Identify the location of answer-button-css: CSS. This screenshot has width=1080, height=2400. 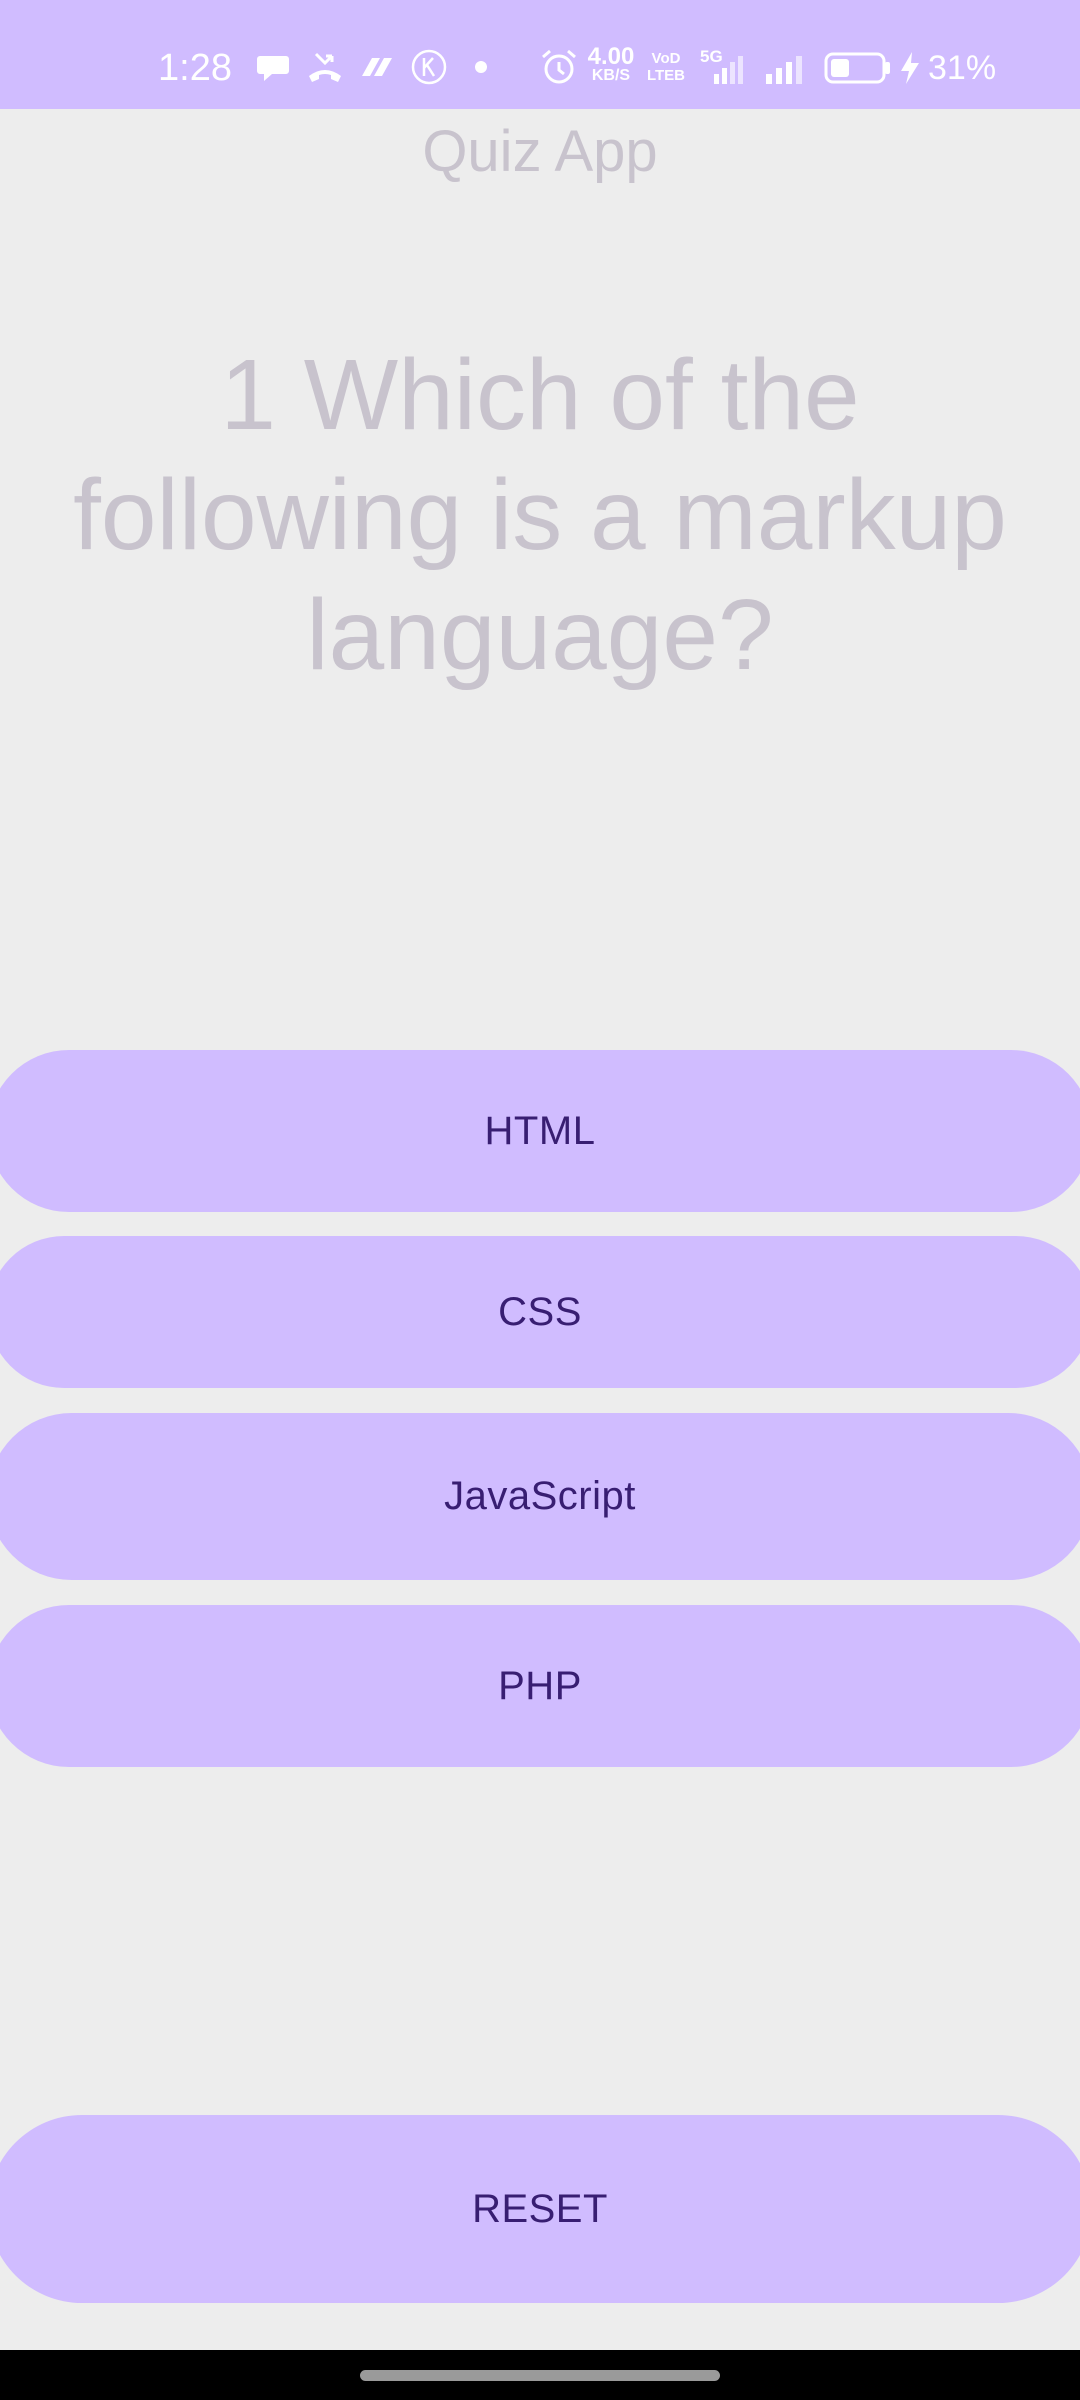
(540, 1312).